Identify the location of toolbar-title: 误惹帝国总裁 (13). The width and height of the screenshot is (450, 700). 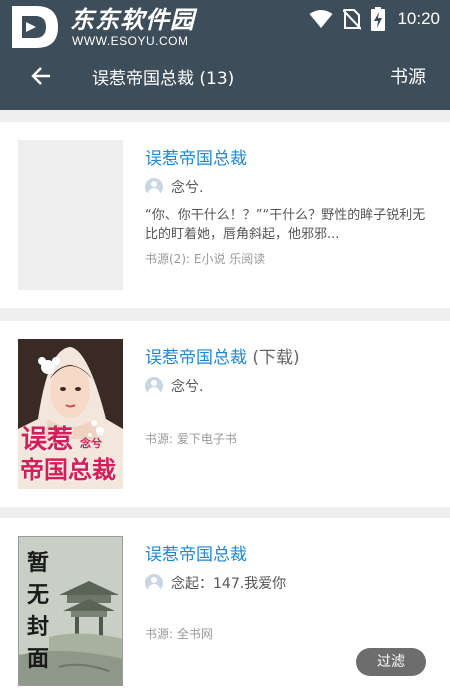
(163, 79).